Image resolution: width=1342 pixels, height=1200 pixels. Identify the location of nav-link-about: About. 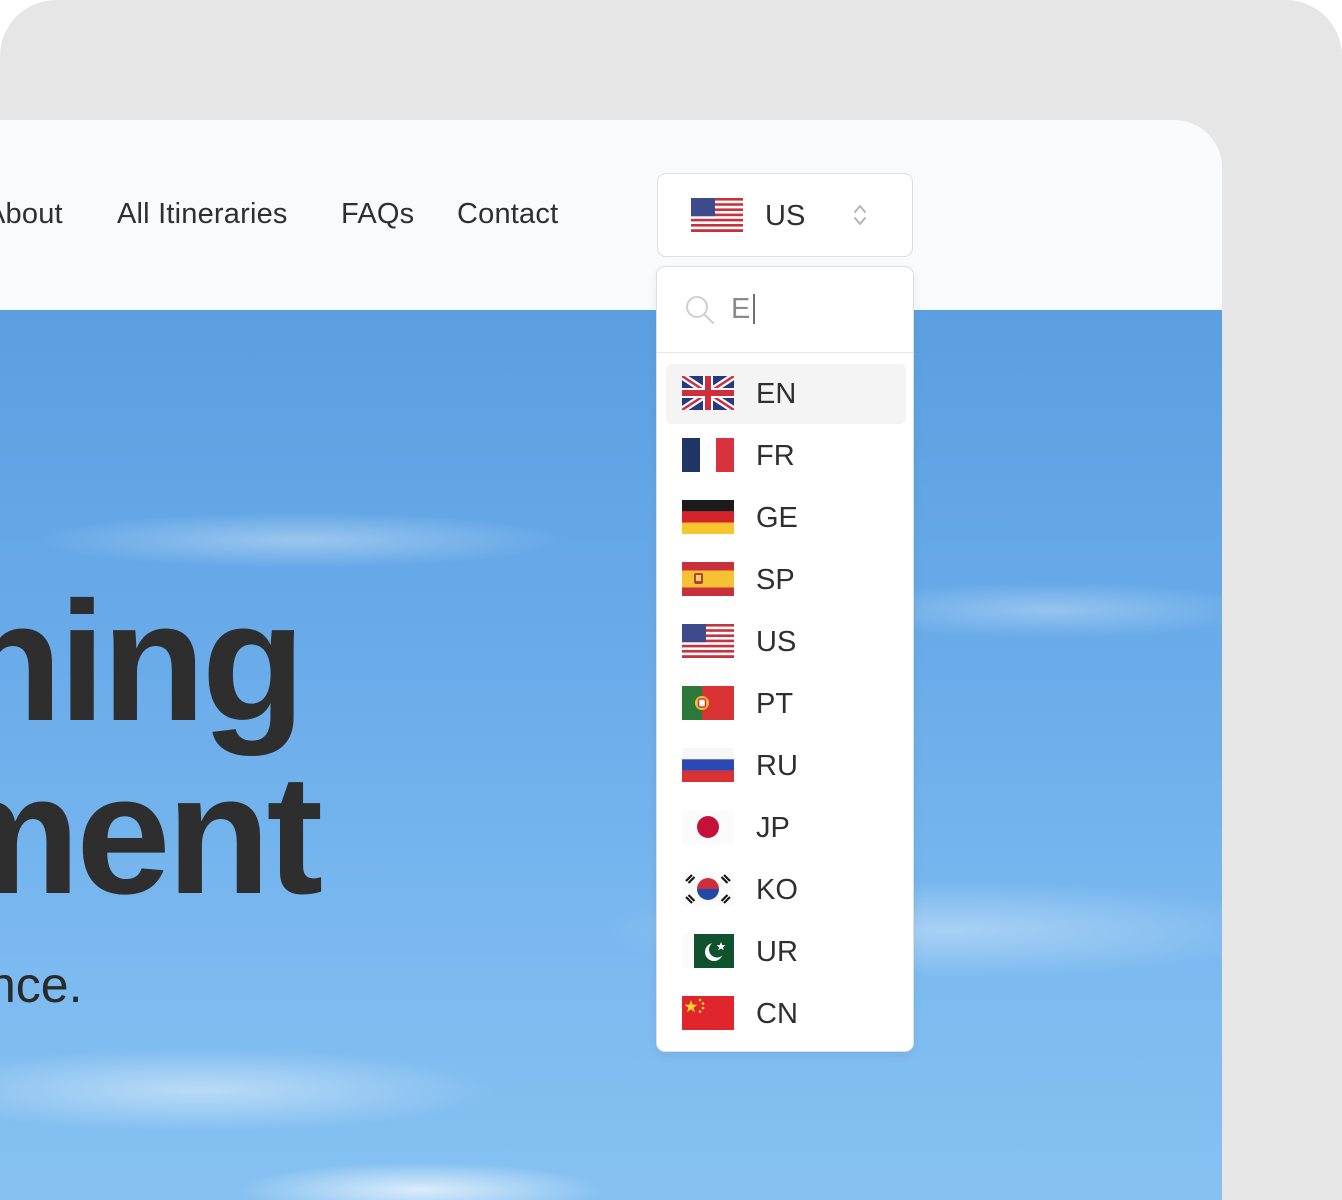
(31, 214).